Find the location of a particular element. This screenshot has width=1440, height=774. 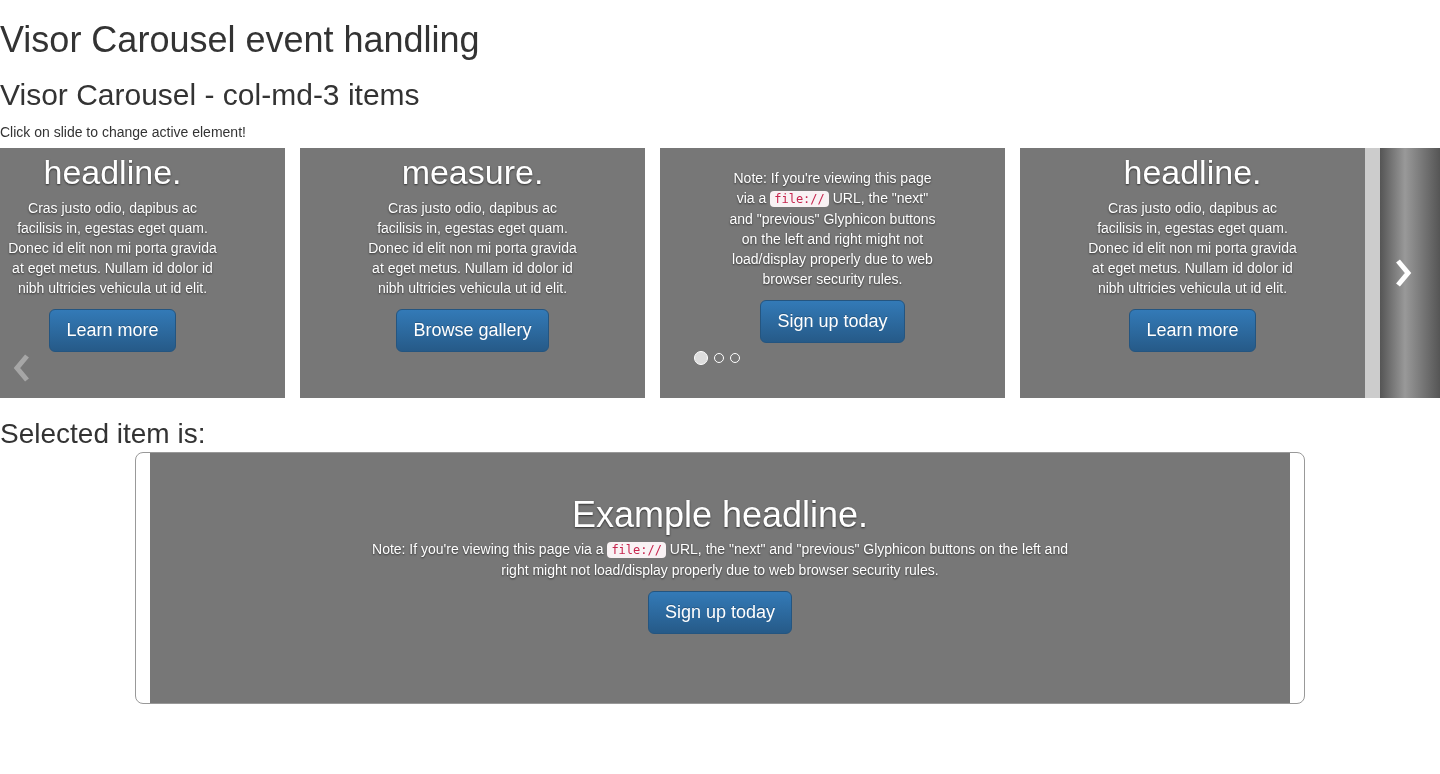

slide-headline: measure. is located at coordinates (472, 172).